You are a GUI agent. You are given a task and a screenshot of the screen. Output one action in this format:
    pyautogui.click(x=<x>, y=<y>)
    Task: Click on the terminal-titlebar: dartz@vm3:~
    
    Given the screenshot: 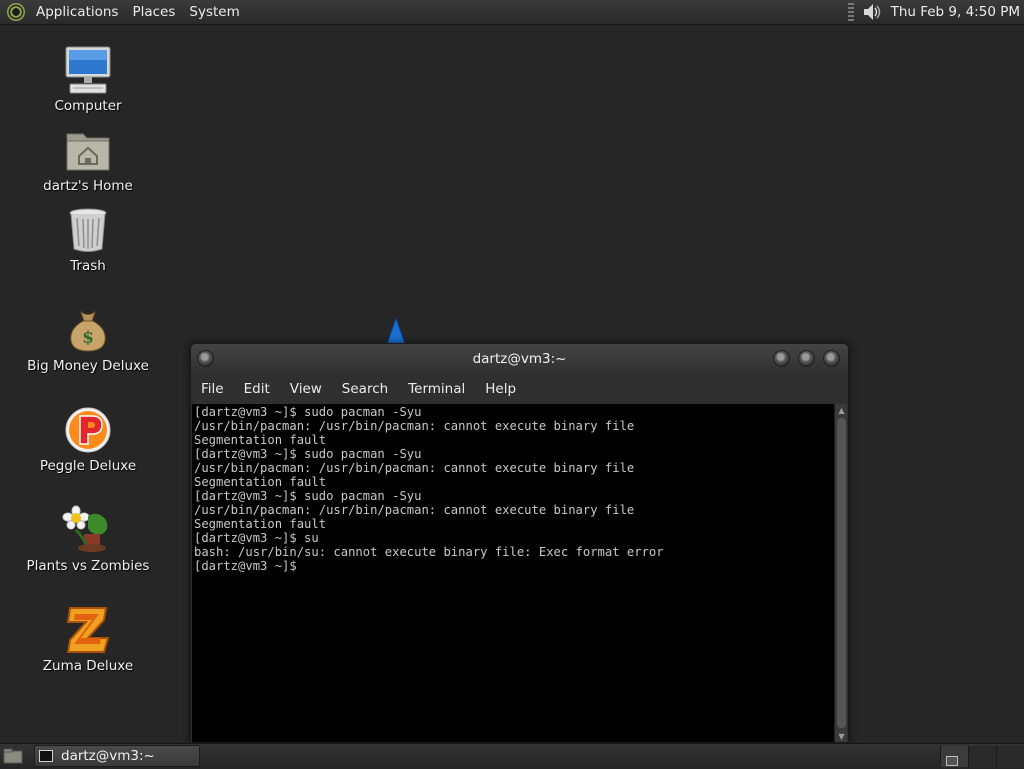 What is the action you would take?
    pyautogui.click(x=519, y=359)
    